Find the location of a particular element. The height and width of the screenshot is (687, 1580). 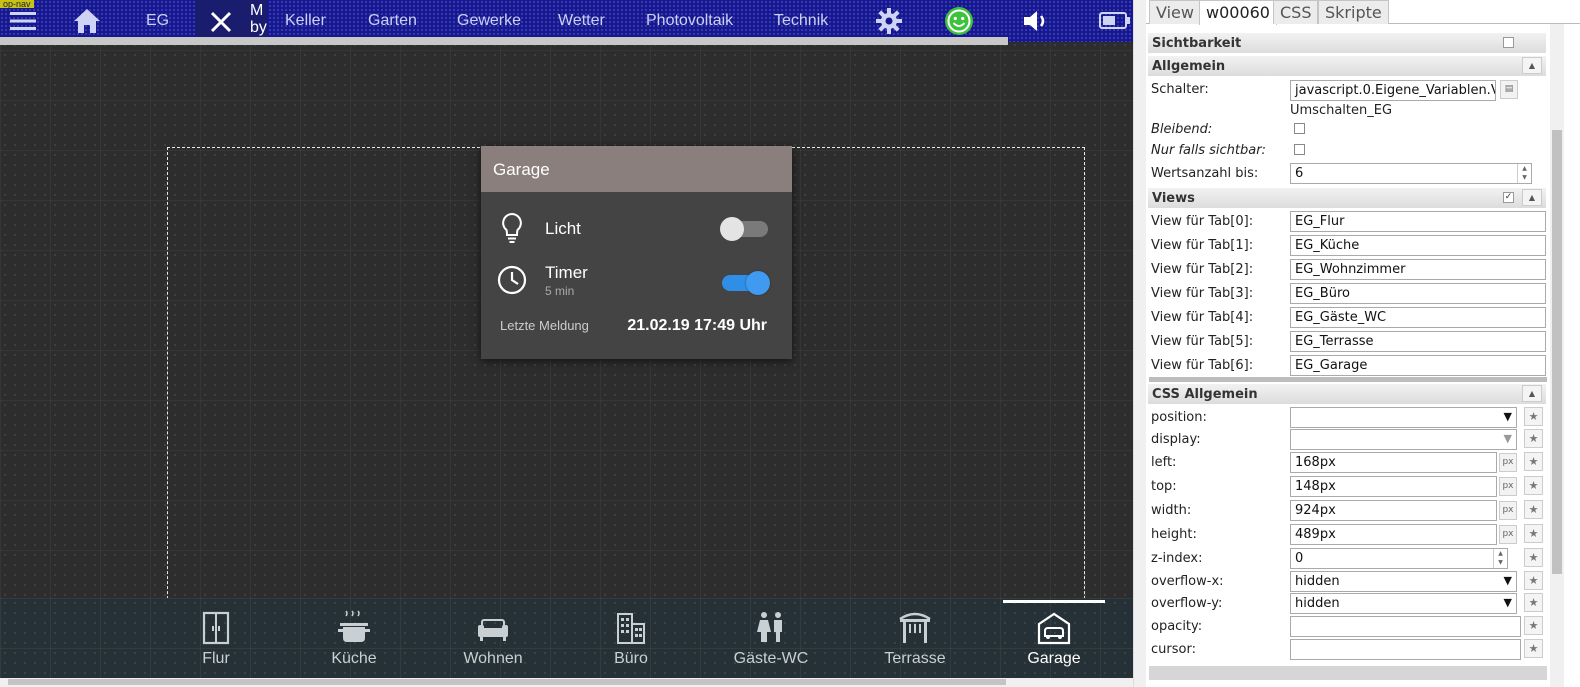

view-tab-2-input: EG_Wohnzimmer is located at coordinates (1418, 269).